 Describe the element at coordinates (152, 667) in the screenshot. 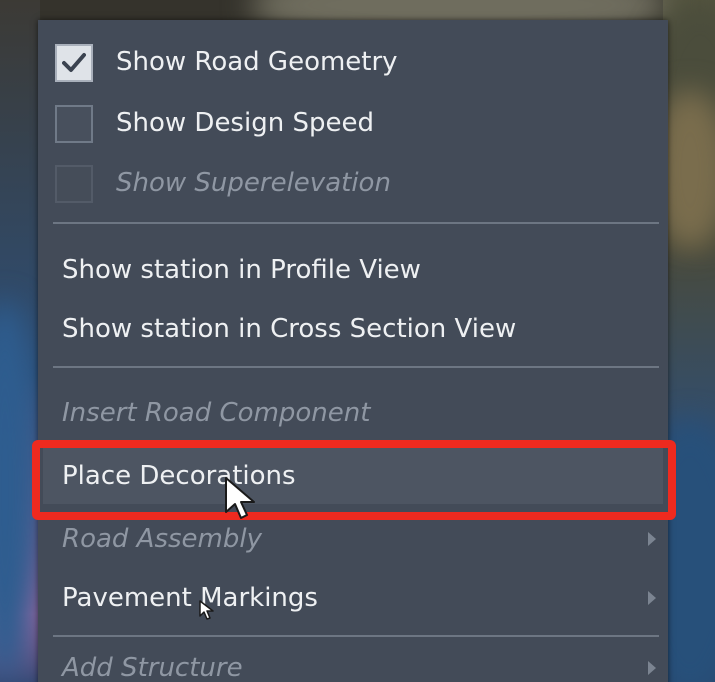

I see `menu-item-label: Add Structure` at that location.